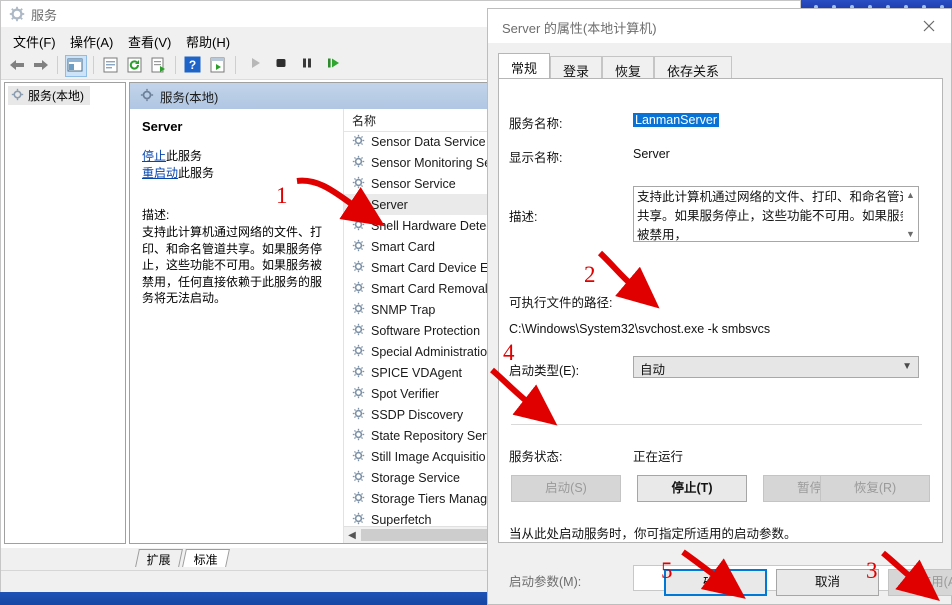 The width and height of the screenshot is (952, 605). What do you see at coordinates (428, 456) in the screenshot?
I see `service-list-item-label: Still Image Acquisitio` at bounding box center [428, 456].